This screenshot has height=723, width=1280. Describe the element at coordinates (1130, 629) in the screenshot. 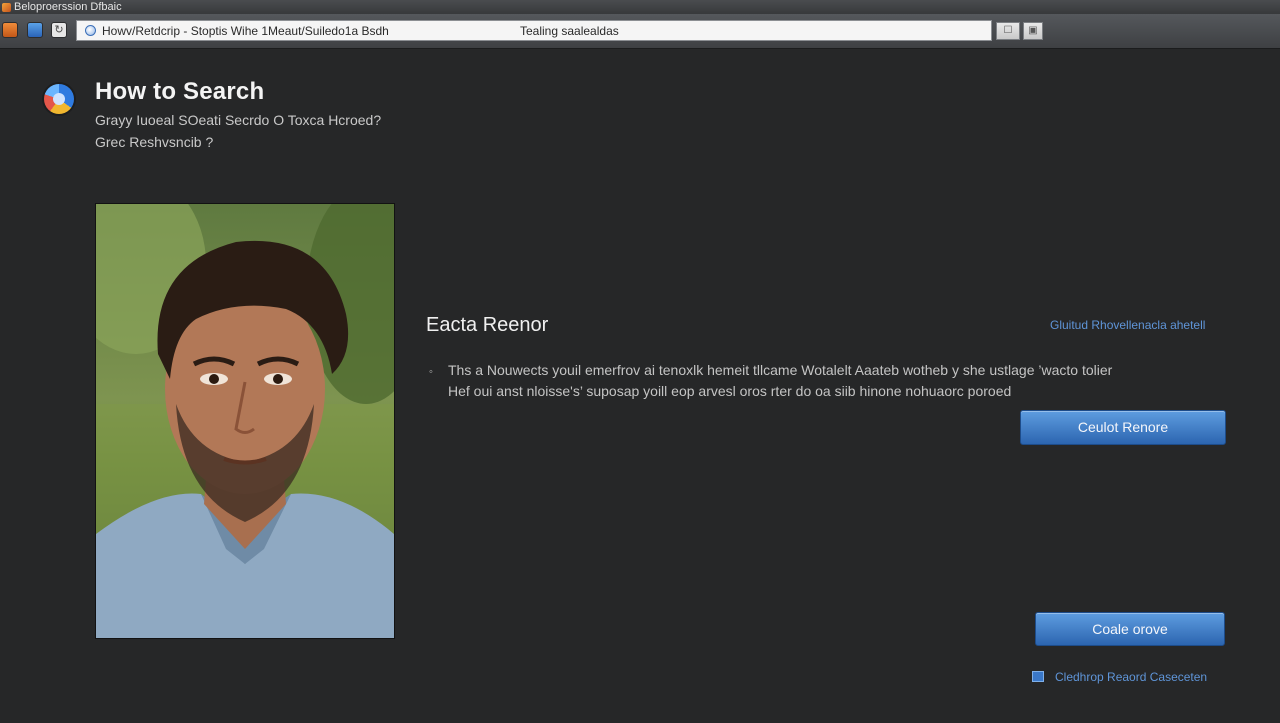

I see `secondary-action-button: Coale orove` at that location.